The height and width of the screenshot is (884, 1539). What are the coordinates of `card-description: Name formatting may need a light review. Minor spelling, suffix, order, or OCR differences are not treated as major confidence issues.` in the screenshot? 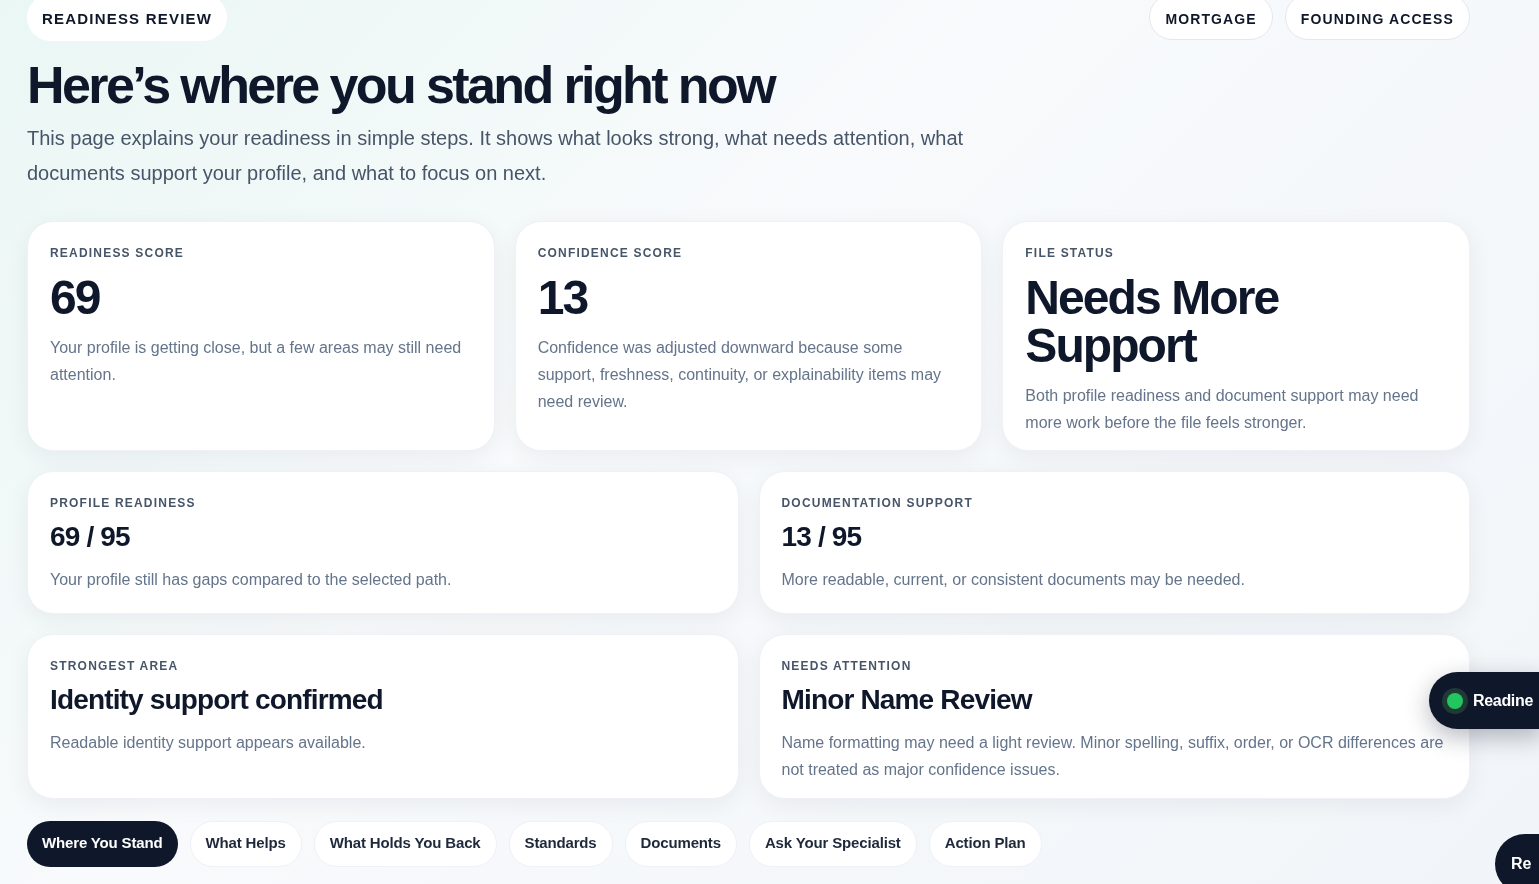 It's located at (1113, 756).